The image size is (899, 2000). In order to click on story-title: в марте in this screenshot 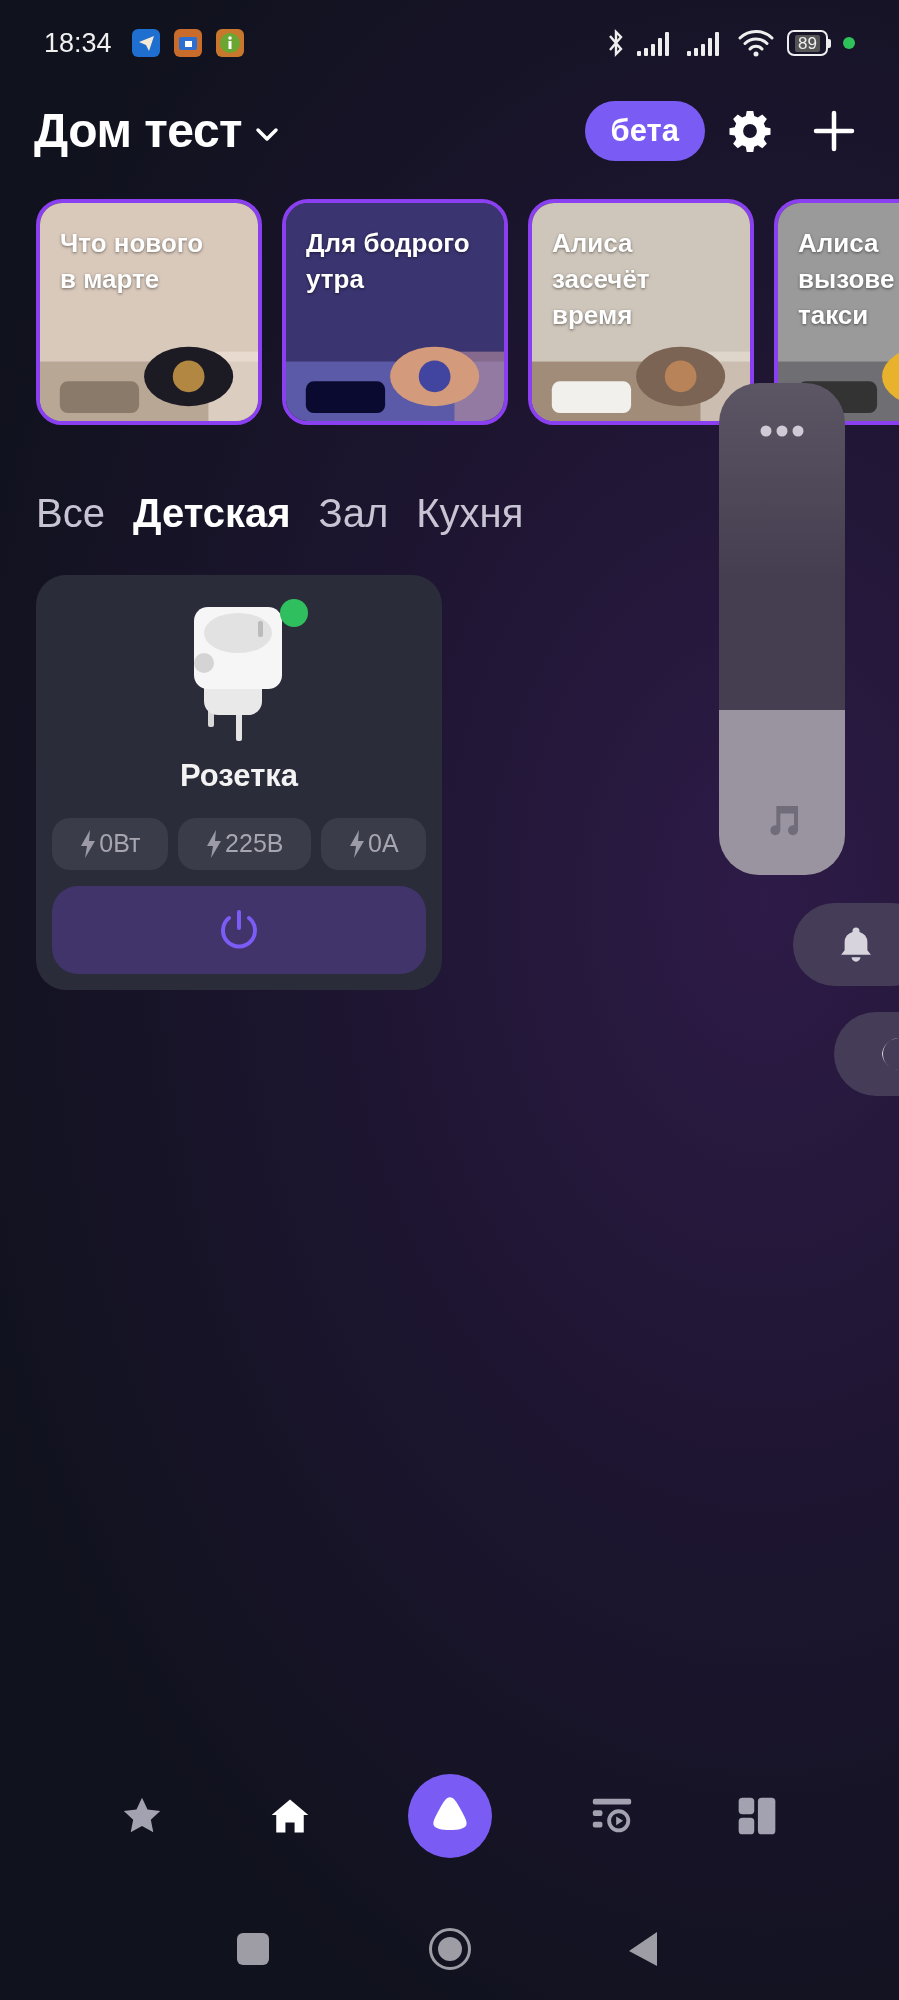, I will do `click(110, 279)`.